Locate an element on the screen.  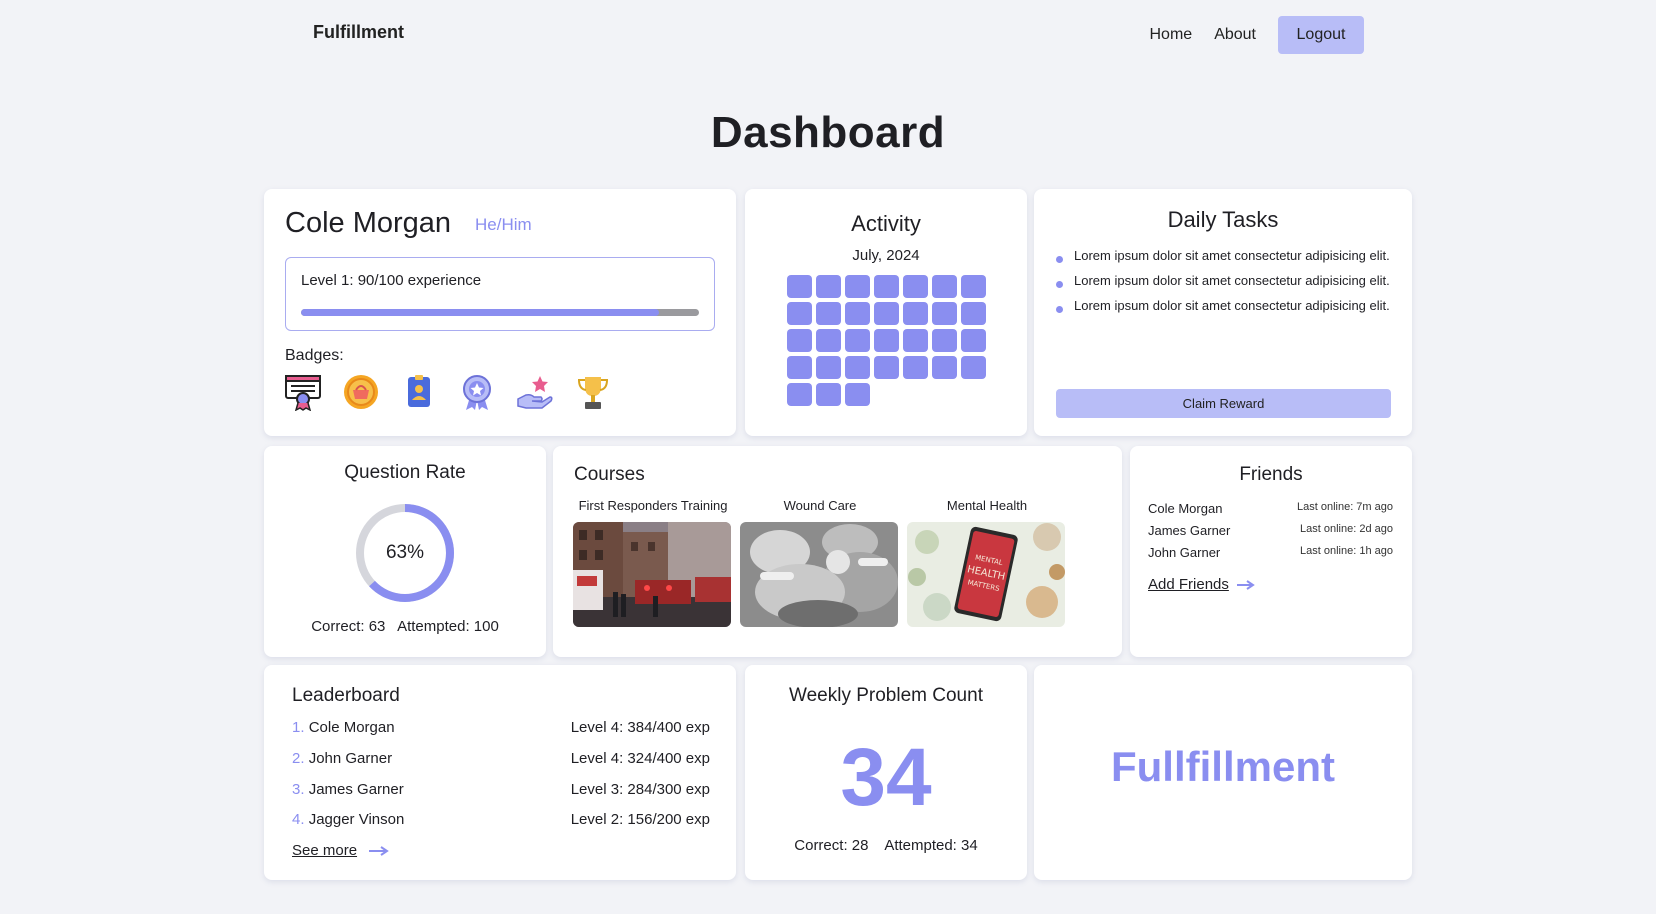
leaderboard-row: 3. James Garner Level 3: 284/300 exp is located at coordinates (501, 789).